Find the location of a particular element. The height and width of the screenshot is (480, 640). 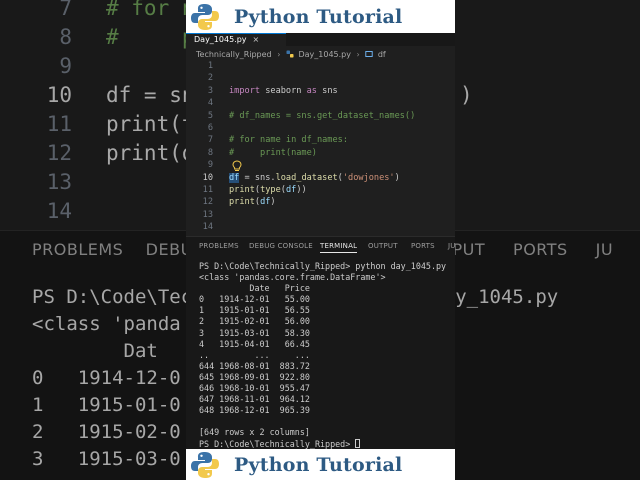

variable-symbol-icon is located at coordinates (369, 54).